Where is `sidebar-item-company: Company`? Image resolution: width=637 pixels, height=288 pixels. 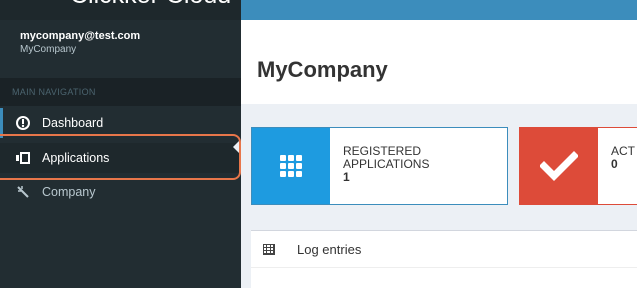 sidebar-item-company: Company is located at coordinates (120, 192).